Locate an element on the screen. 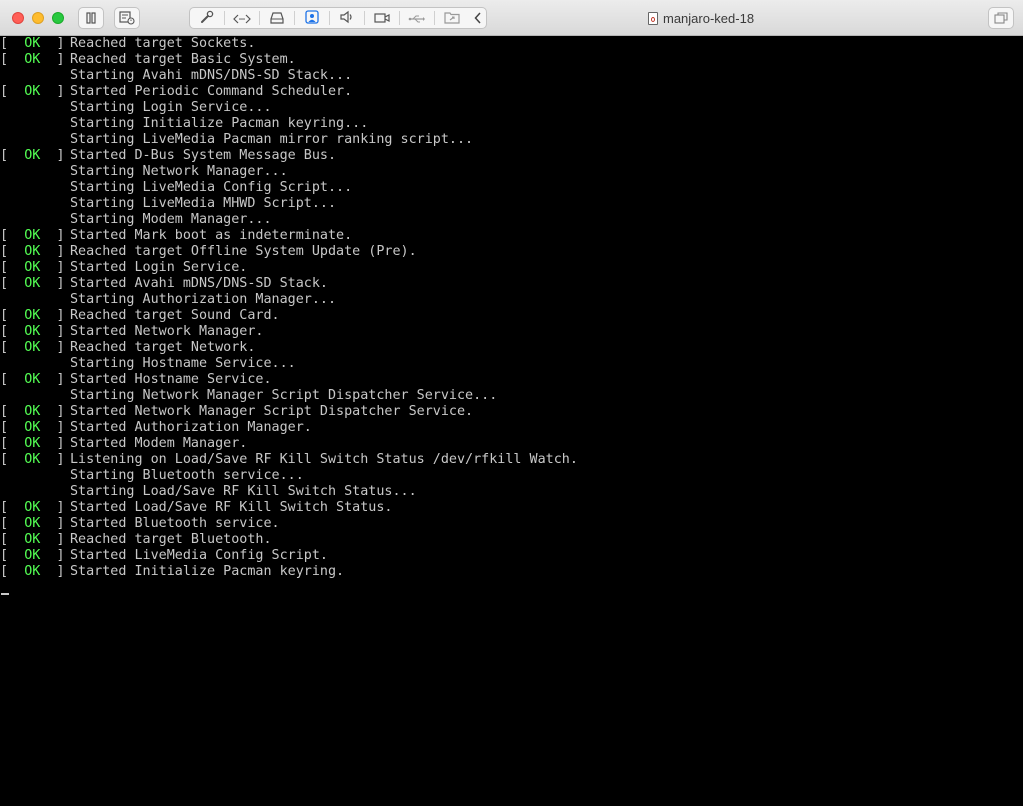 The height and width of the screenshot is (806, 1023). hard-disk-icon is located at coordinates (277, 18).